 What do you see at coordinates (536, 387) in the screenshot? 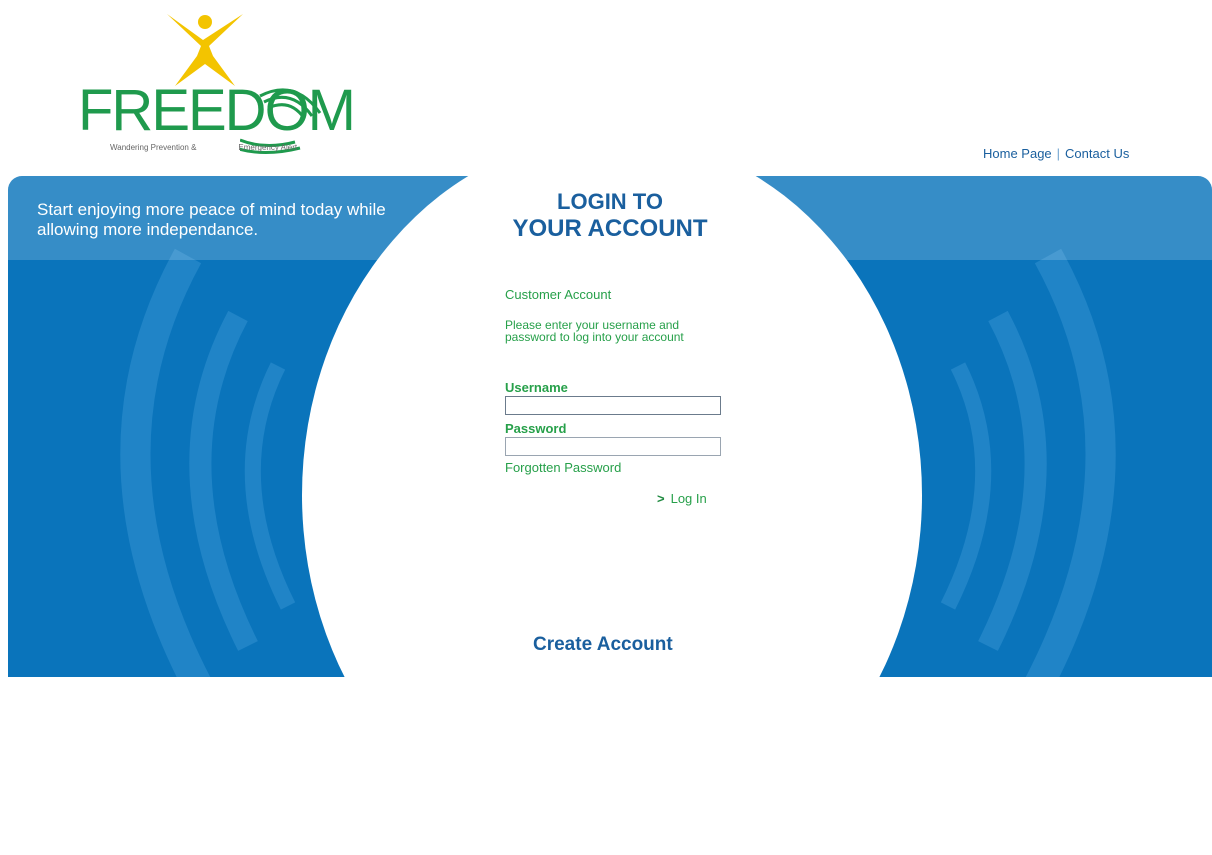
I see `username-label: Username` at bounding box center [536, 387].